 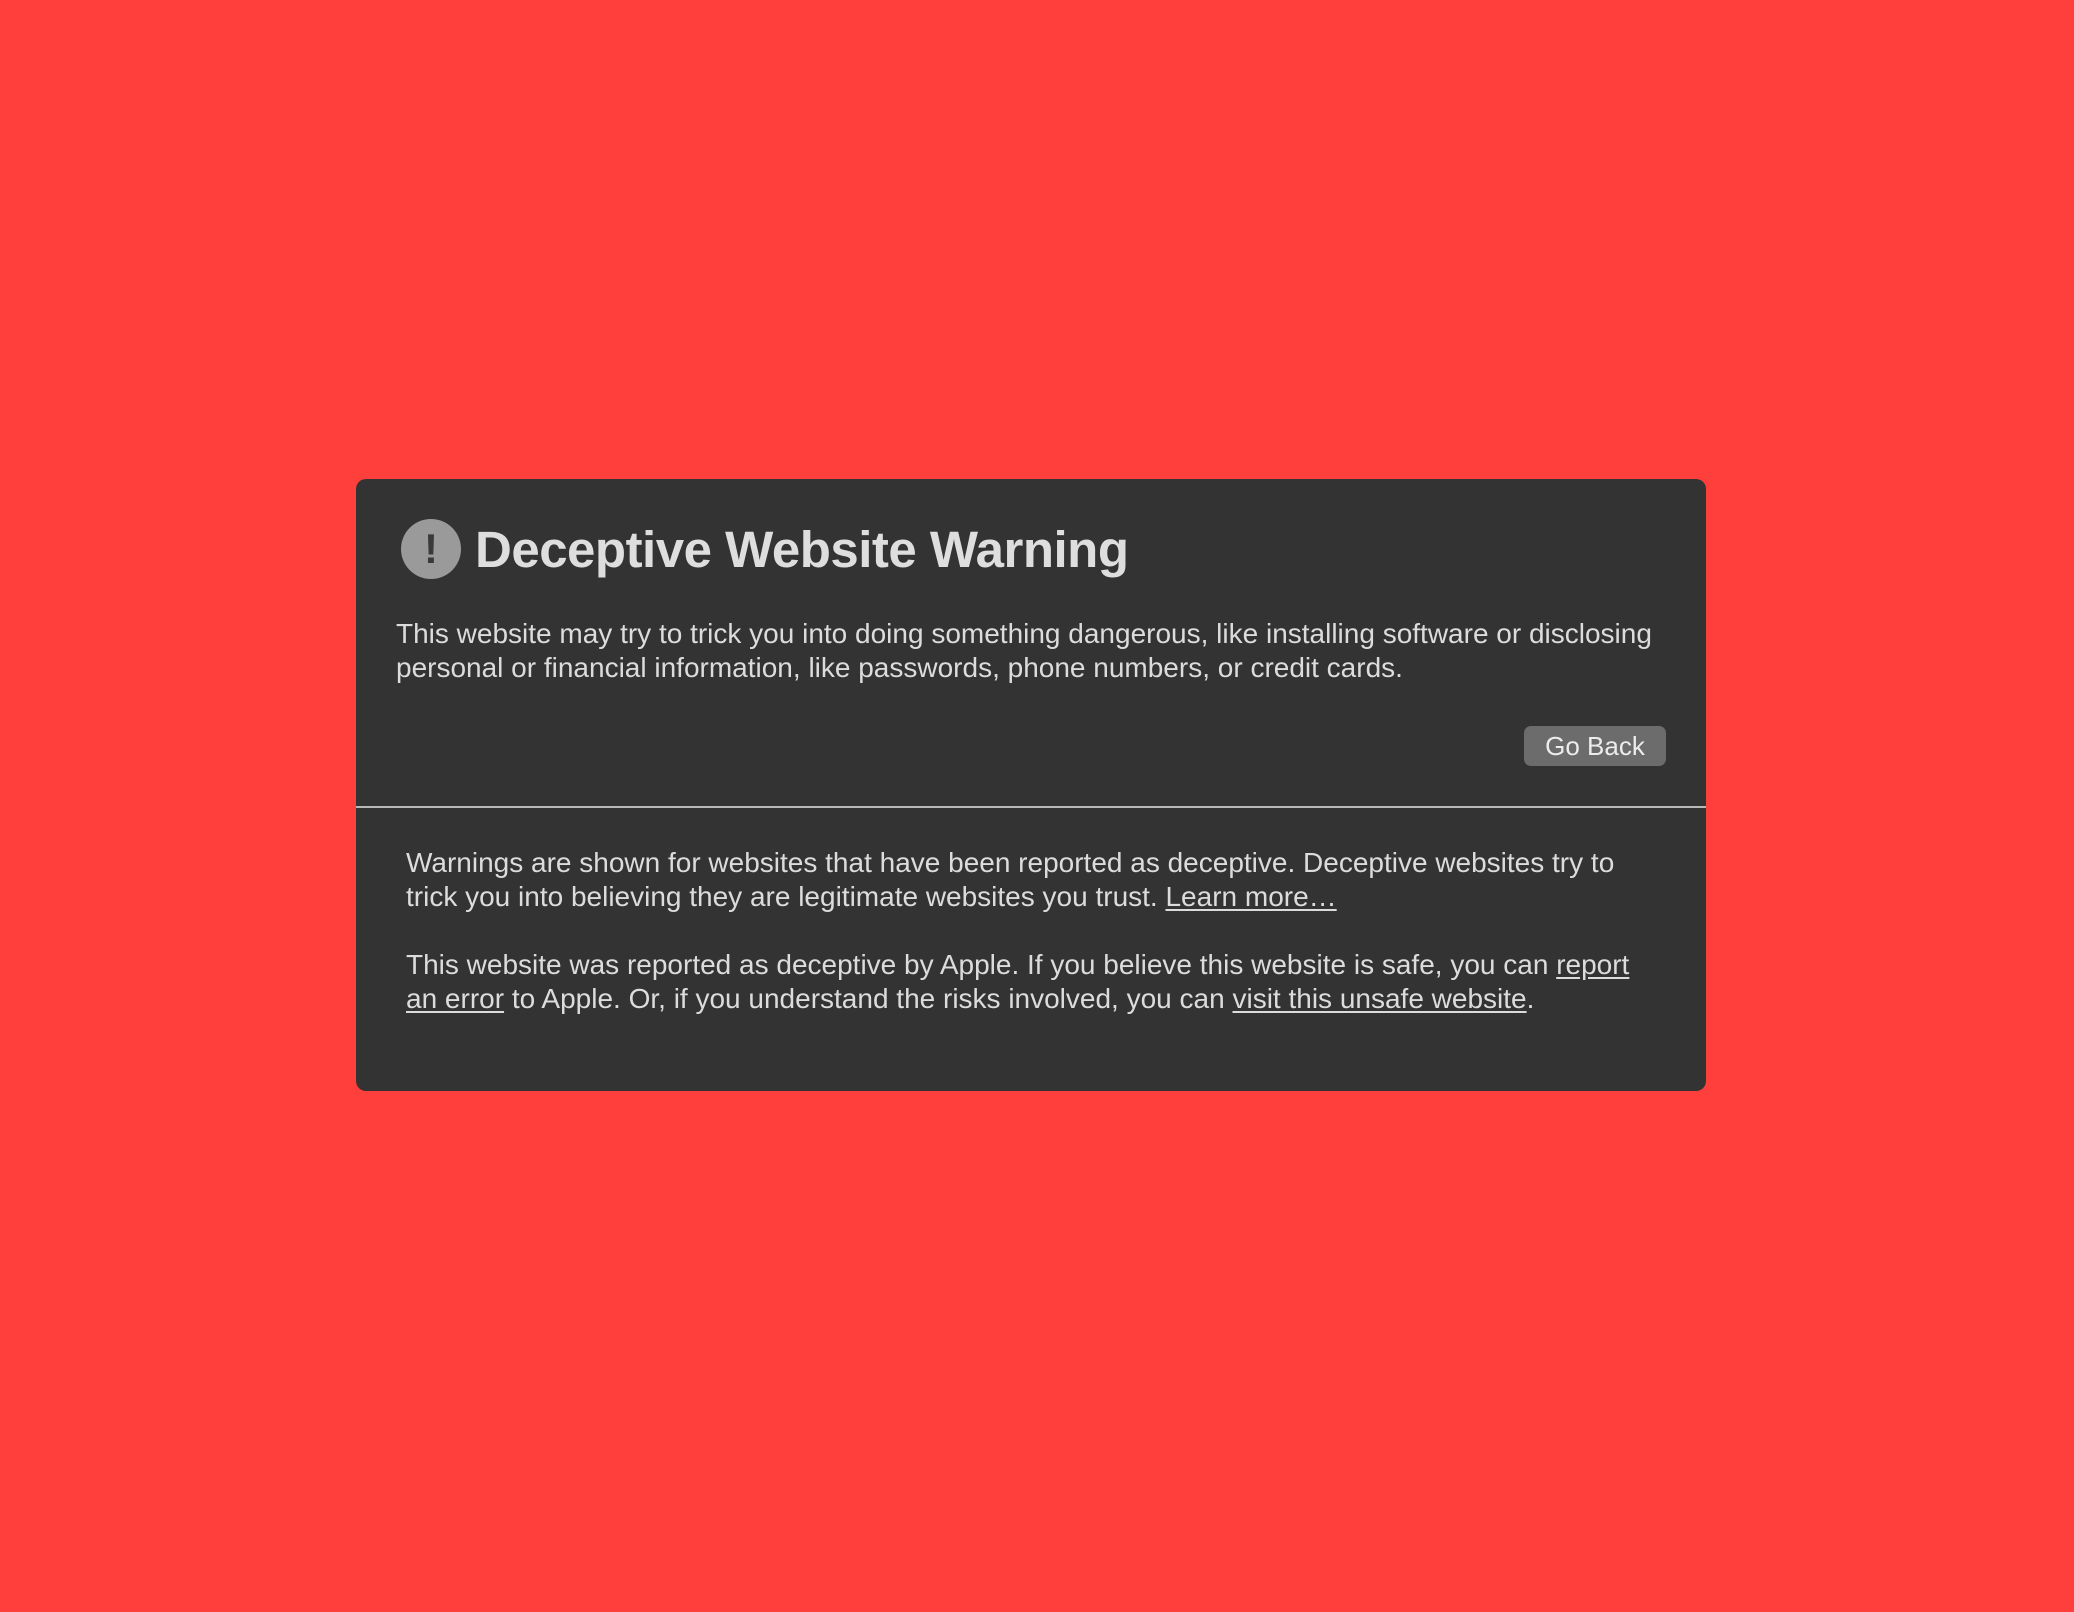 I want to click on details-text: ., so click(x=1530, y=998).